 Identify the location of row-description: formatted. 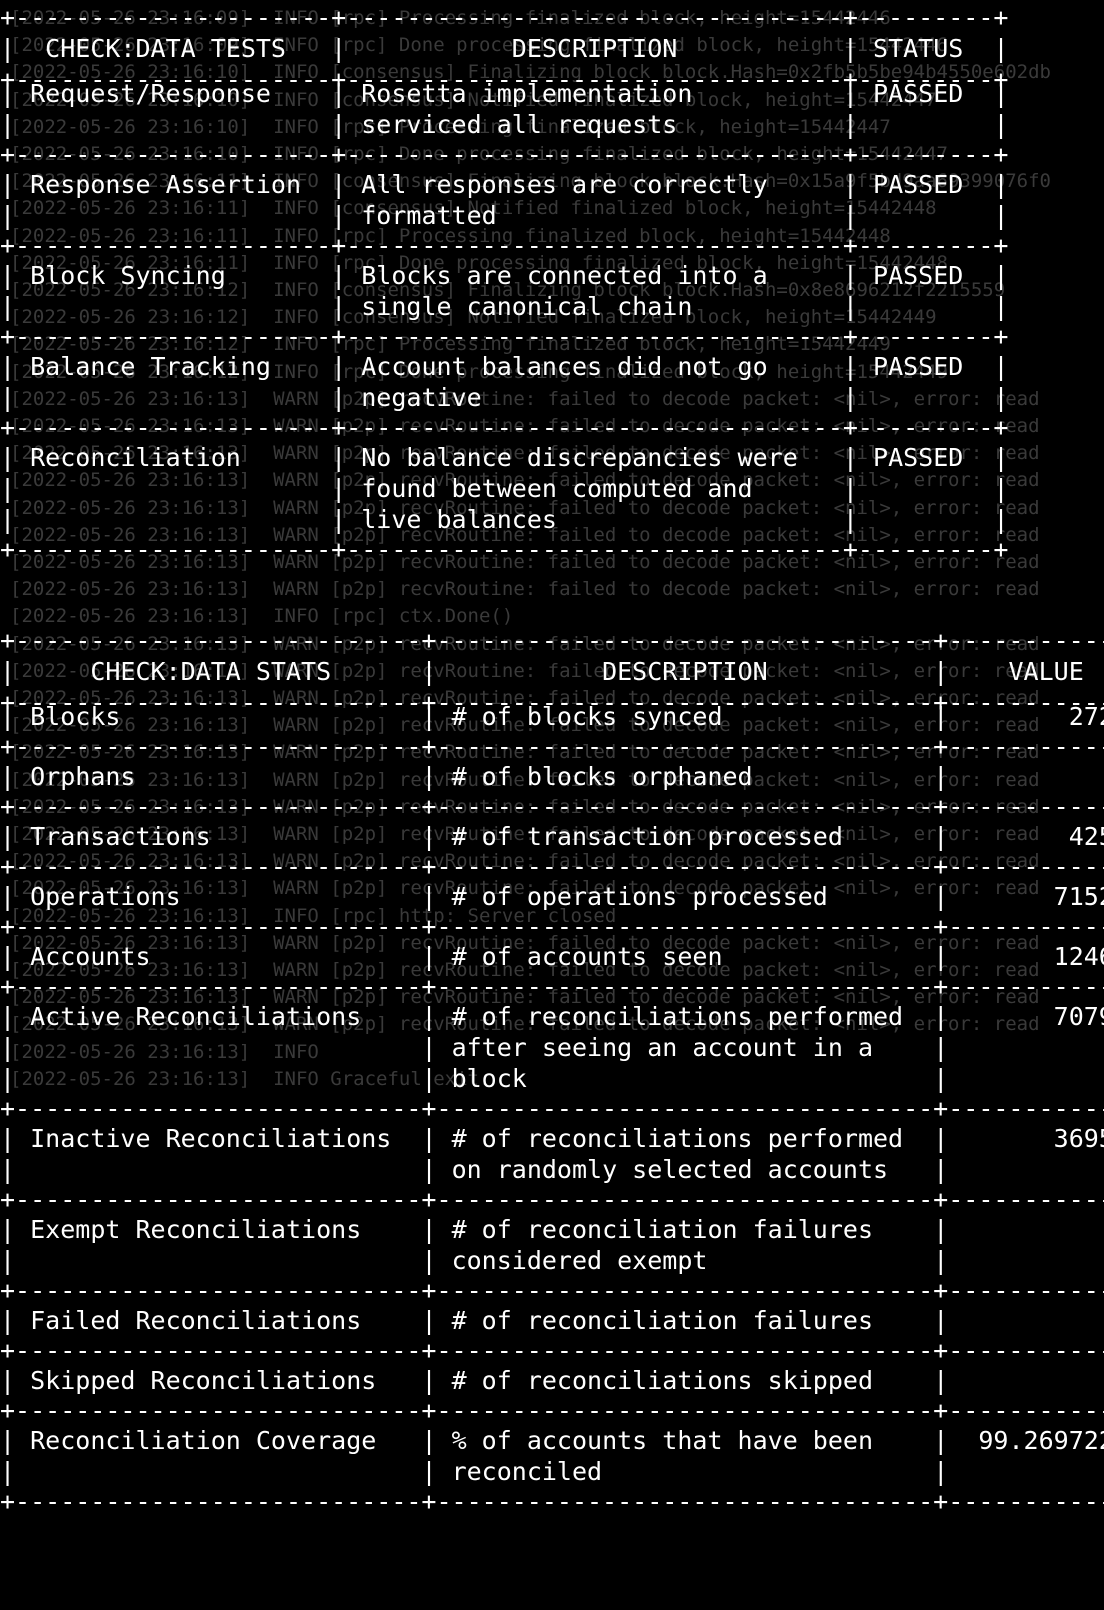
(594, 215).